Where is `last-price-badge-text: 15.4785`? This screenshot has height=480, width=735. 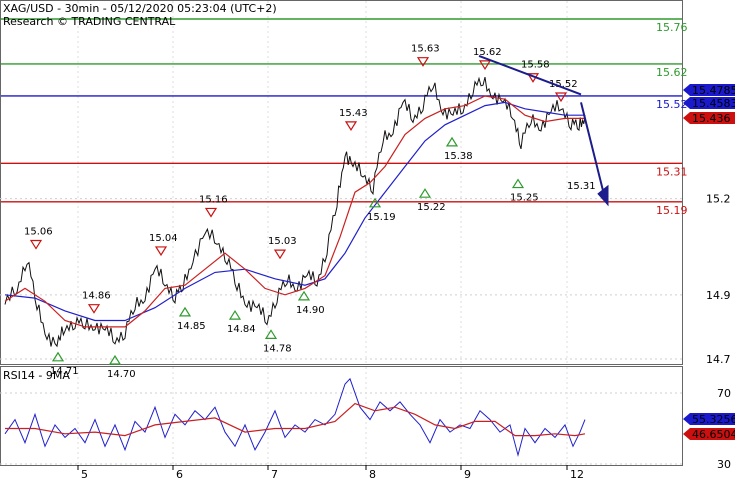 last-price-badge-text: 15.4785 is located at coordinates (713, 90).